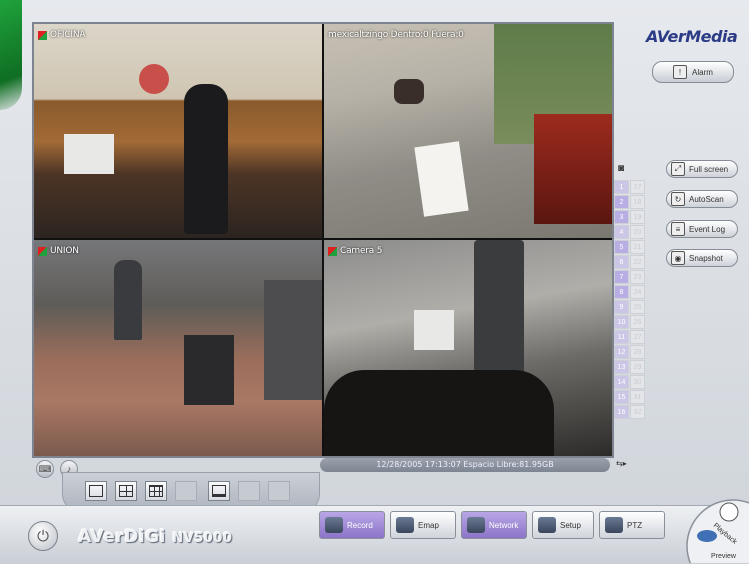  What do you see at coordinates (637, 217) in the screenshot?
I see `channel-19-button: 19` at bounding box center [637, 217].